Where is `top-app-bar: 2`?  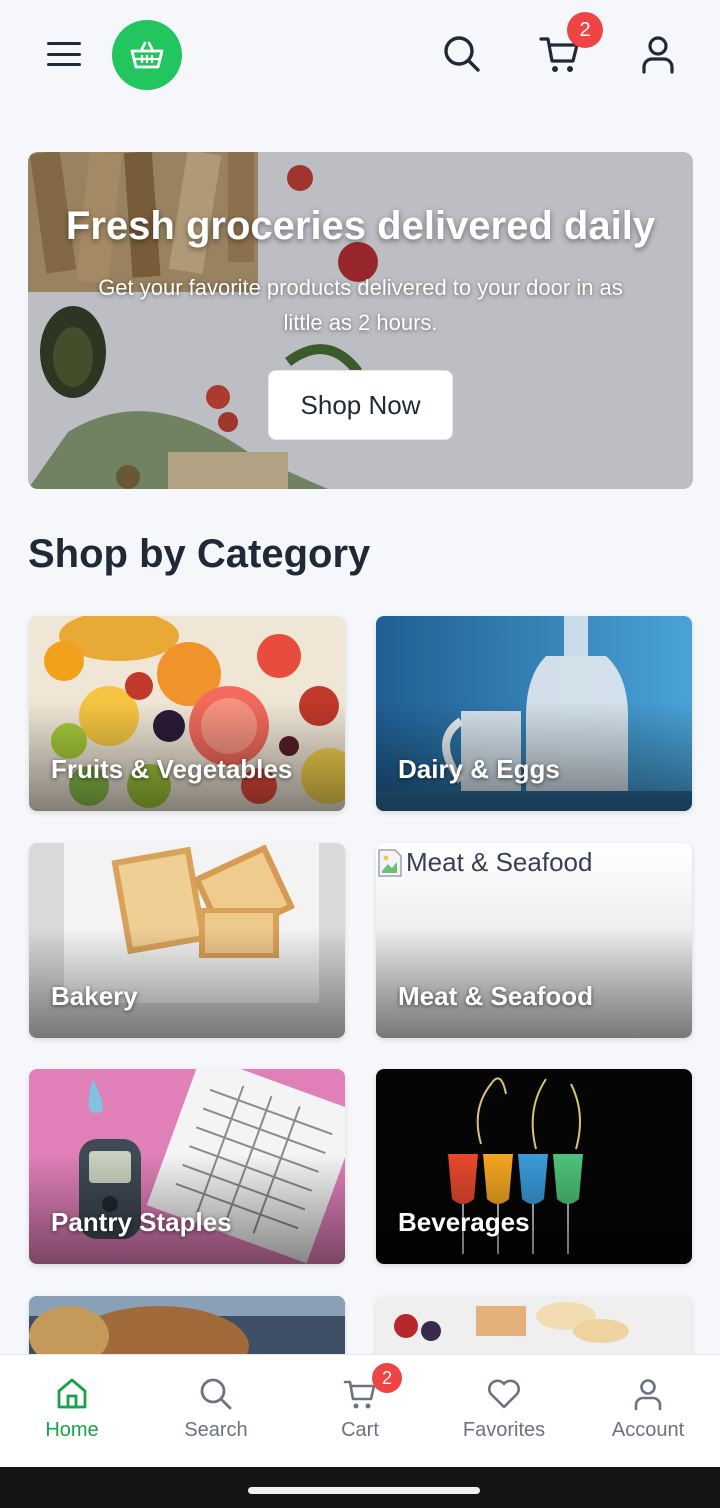
top-app-bar: 2 is located at coordinates (360, 56).